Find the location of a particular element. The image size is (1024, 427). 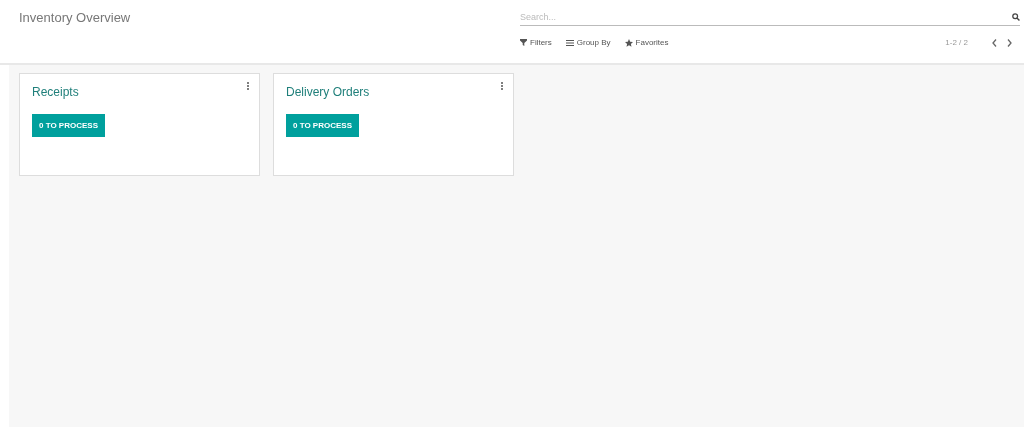

page-title: Inventory Overview is located at coordinates (75, 18).